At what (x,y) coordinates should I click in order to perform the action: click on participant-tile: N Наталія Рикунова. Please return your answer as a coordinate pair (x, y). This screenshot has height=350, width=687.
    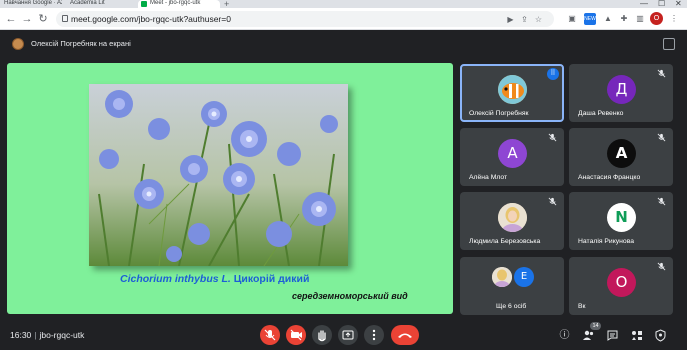
    Looking at the image, I should click on (621, 221).